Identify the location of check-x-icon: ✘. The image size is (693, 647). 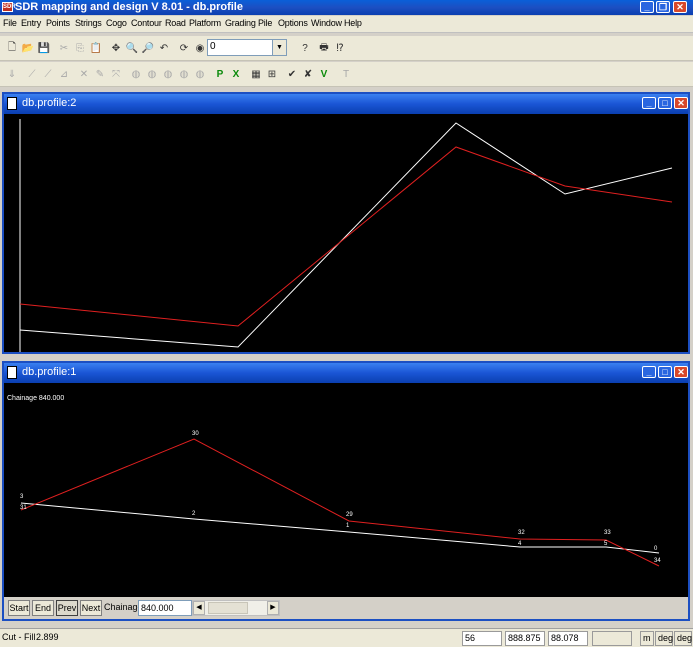
(308, 74).